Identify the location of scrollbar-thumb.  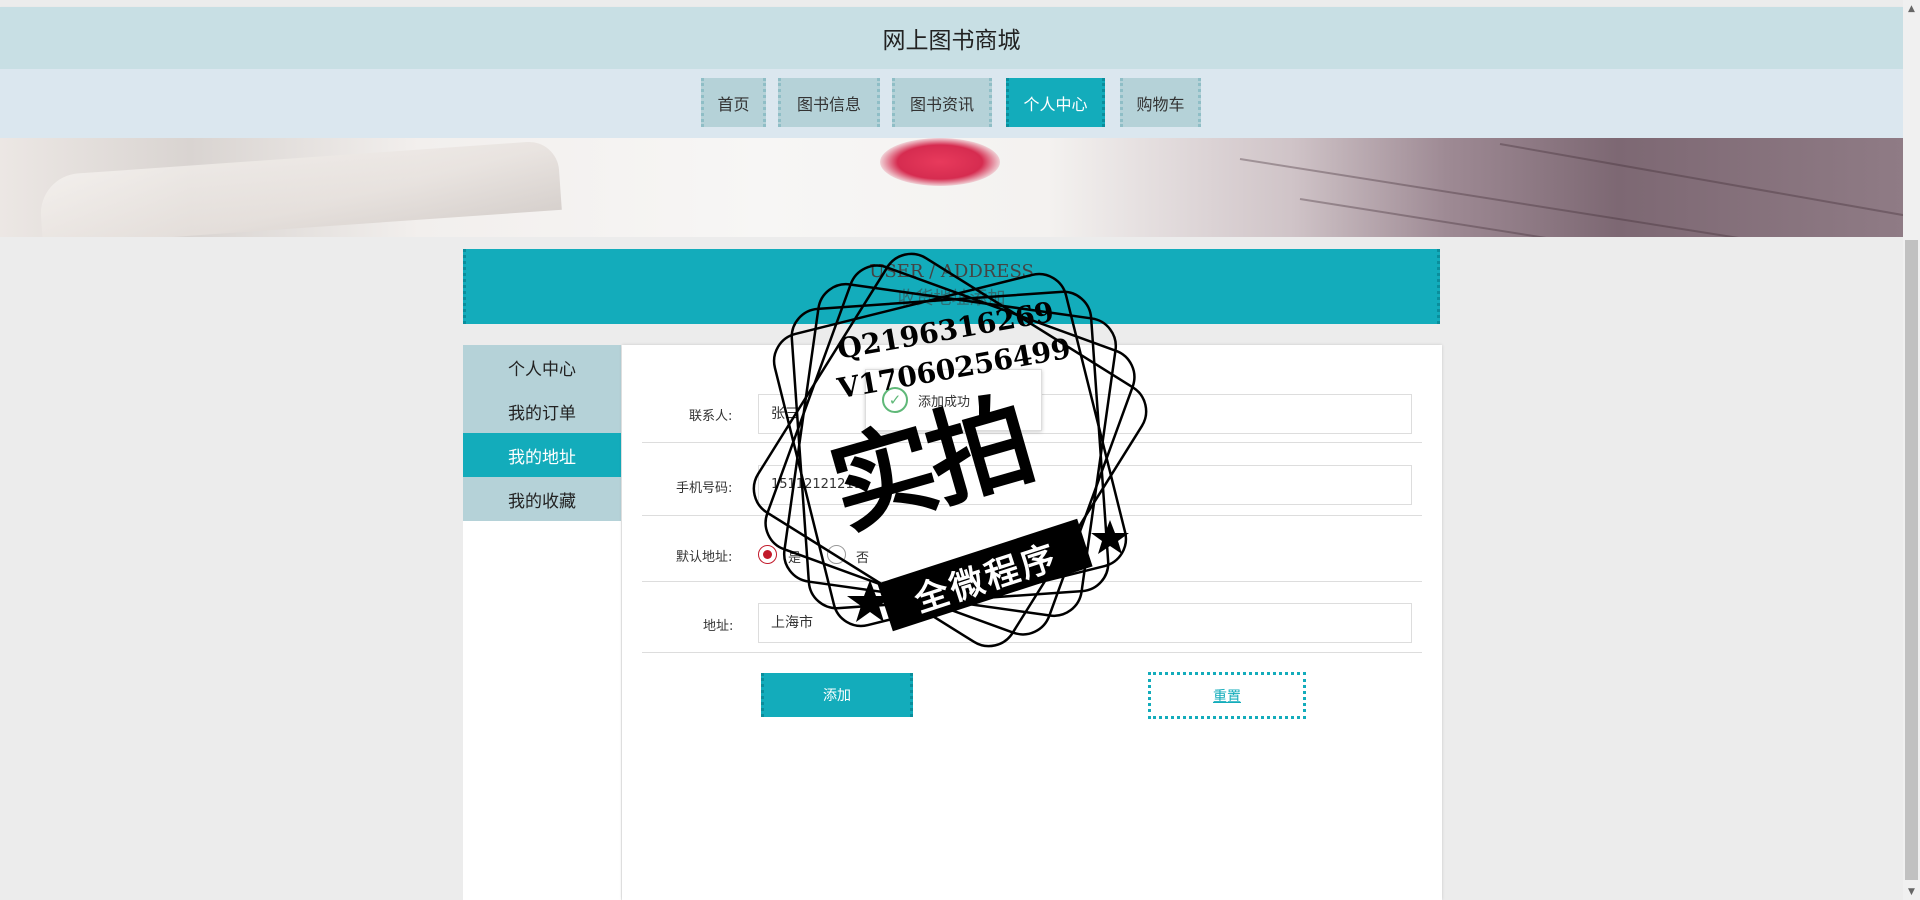
(1911, 560).